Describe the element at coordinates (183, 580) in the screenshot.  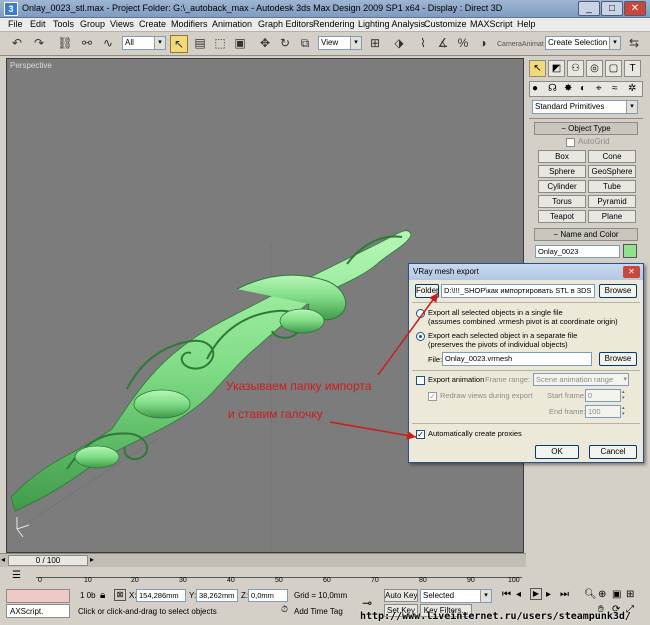
I see `tick-label: 30` at that location.